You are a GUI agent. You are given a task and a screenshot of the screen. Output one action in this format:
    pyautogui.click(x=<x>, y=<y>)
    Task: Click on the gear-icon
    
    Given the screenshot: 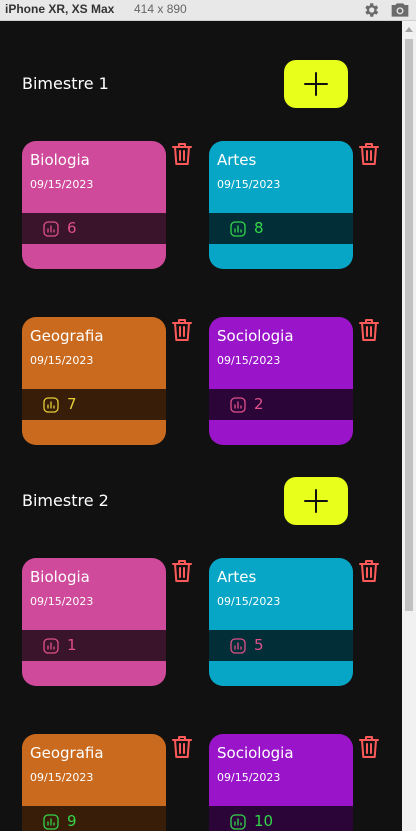 What is the action you would take?
    pyautogui.click(x=371, y=10)
    